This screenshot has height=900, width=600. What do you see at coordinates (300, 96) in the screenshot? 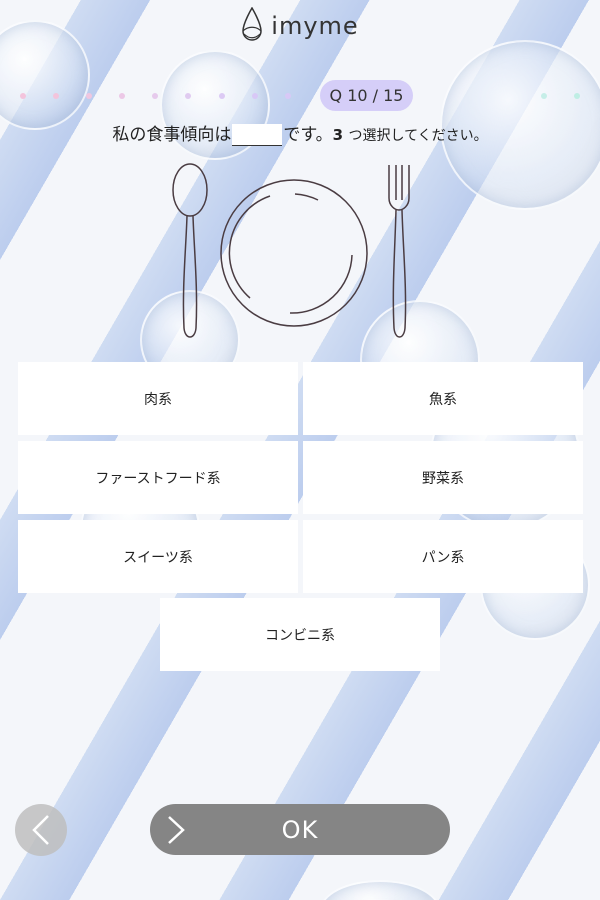
I see `progress-dots` at bounding box center [300, 96].